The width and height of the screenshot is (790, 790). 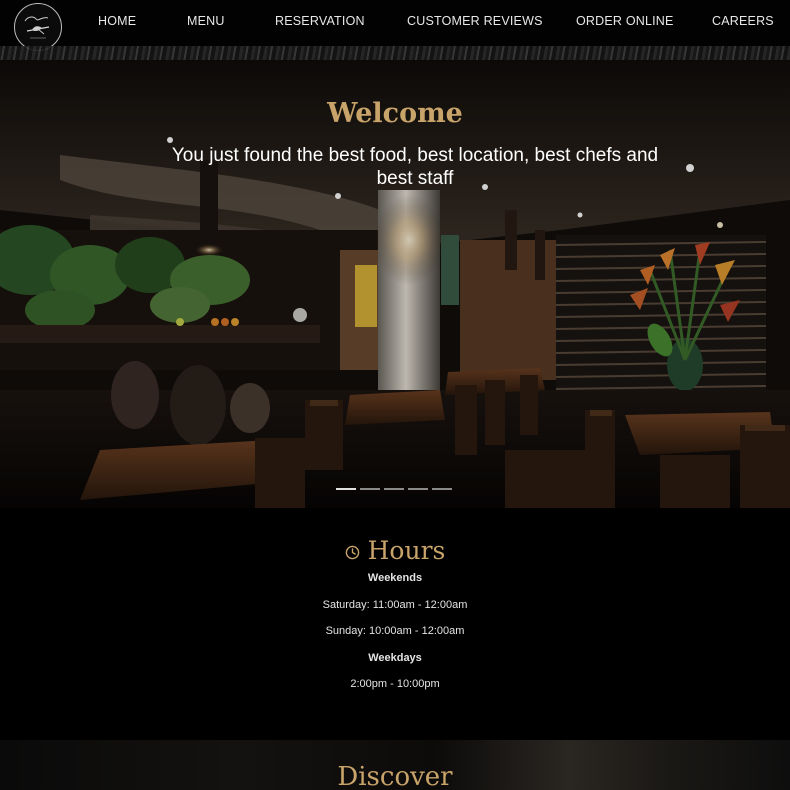 What do you see at coordinates (406, 550) in the screenshot?
I see `hours-title: Hours` at bounding box center [406, 550].